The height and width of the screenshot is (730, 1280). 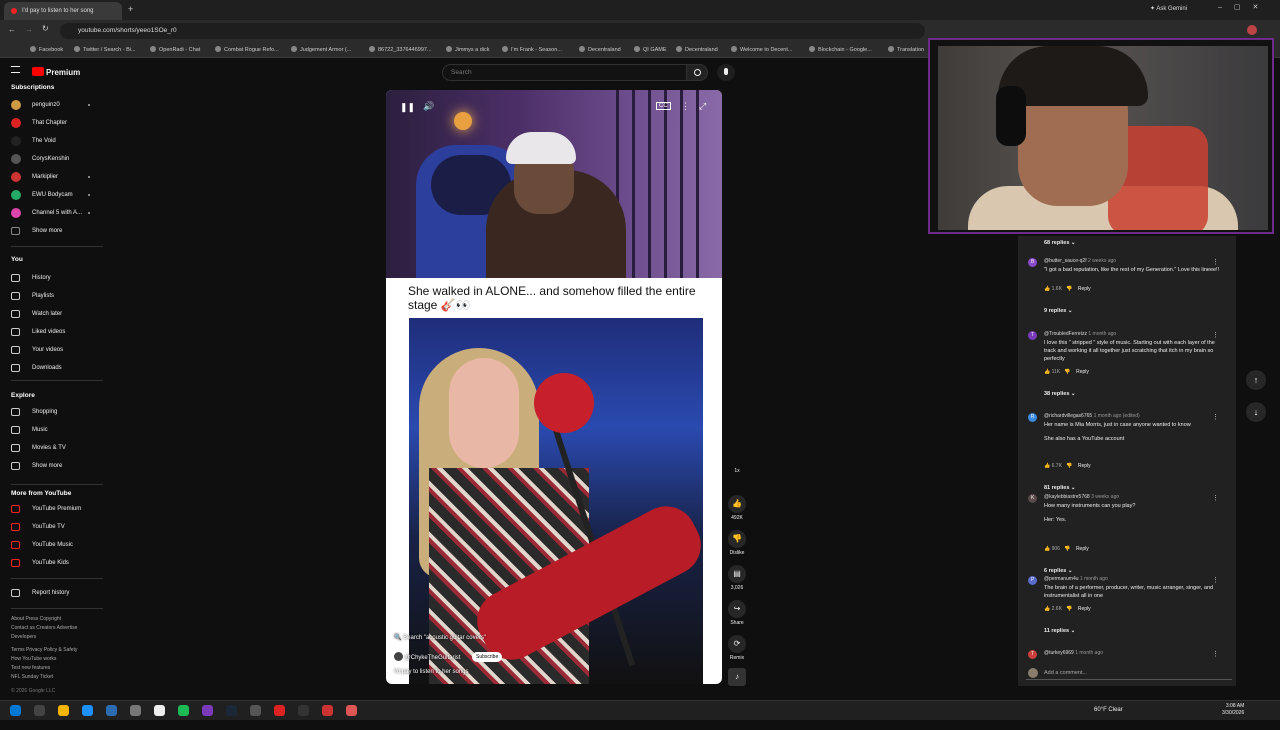 I want to click on replies-toggle: 81 replies ⌄, so click(x=1060, y=488).